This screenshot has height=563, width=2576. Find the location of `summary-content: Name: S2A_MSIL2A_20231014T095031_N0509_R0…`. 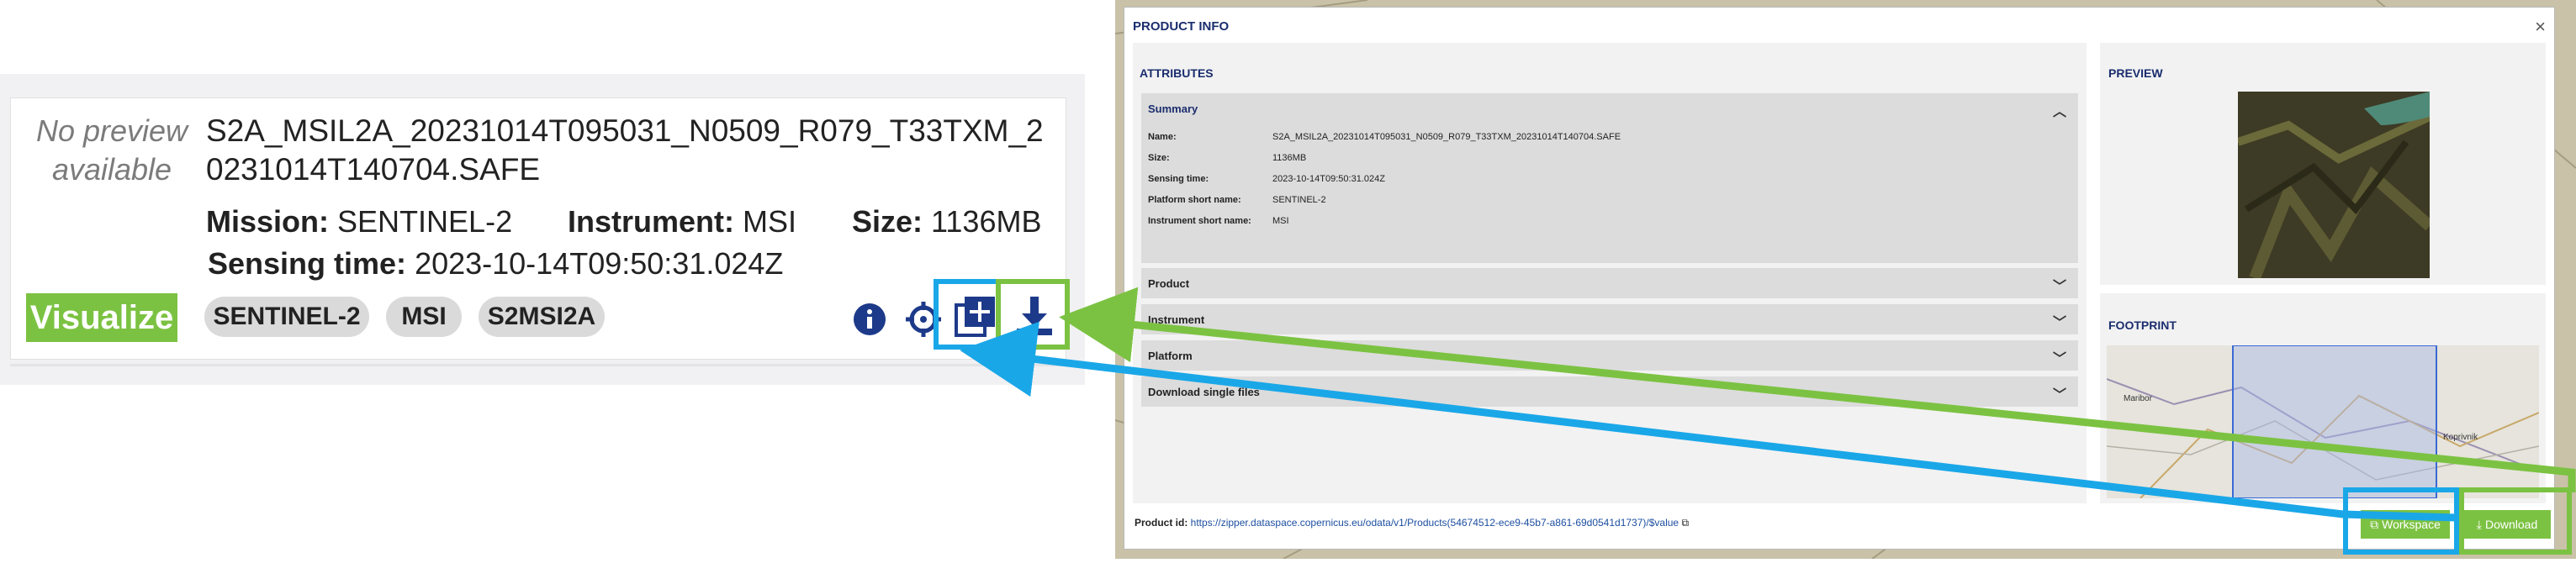

summary-content: Name: S2A_MSIL2A_20231014T095031_N0509_R0… is located at coordinates (1609, 193).